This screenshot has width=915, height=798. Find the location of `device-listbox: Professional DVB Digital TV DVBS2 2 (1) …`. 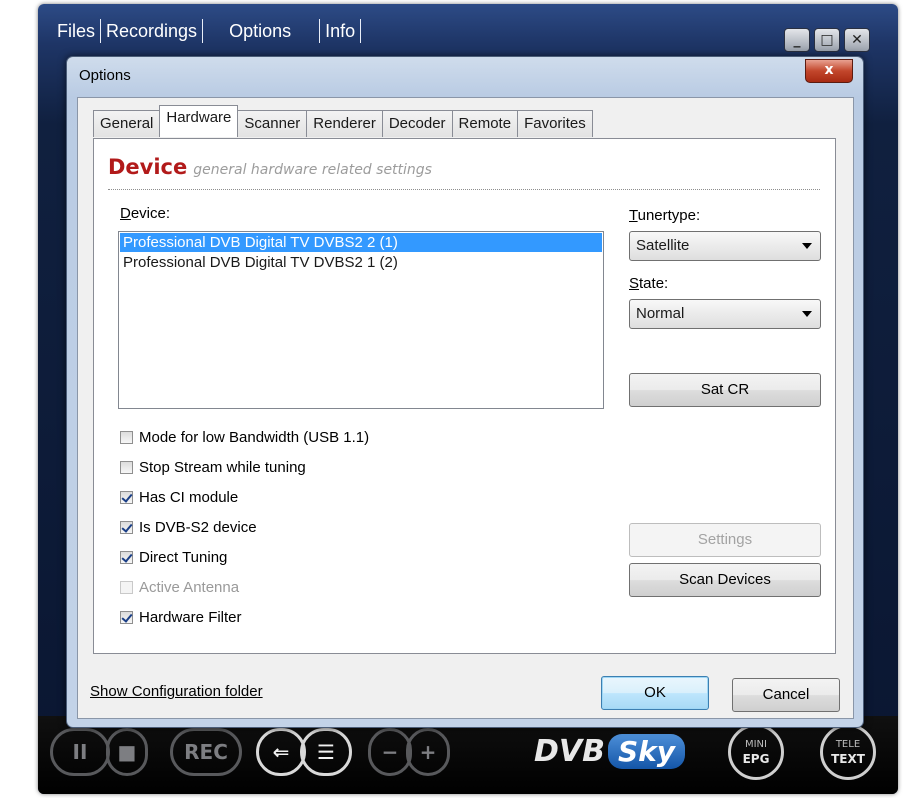

device-listbox: Professional DVB Digital TV DVBS2 2 (1) … is located at coordinates (361, 320).